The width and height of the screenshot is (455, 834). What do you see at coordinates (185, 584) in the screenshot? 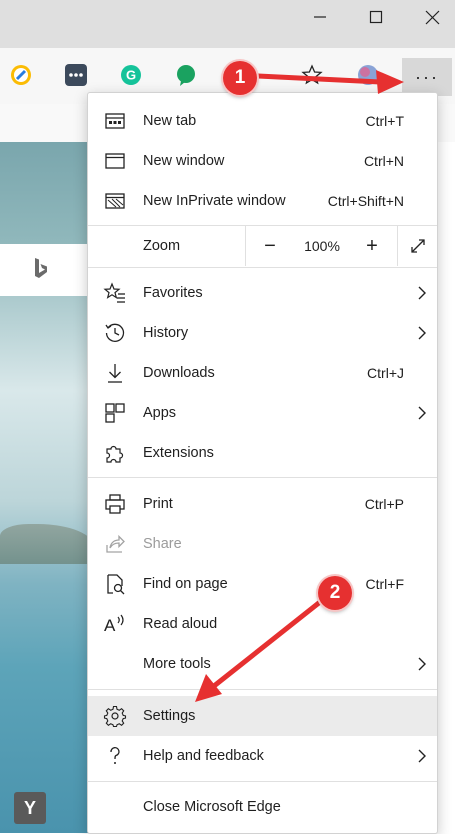
I see `menu-item-label: Find on page` at bounding box center [185, 584].